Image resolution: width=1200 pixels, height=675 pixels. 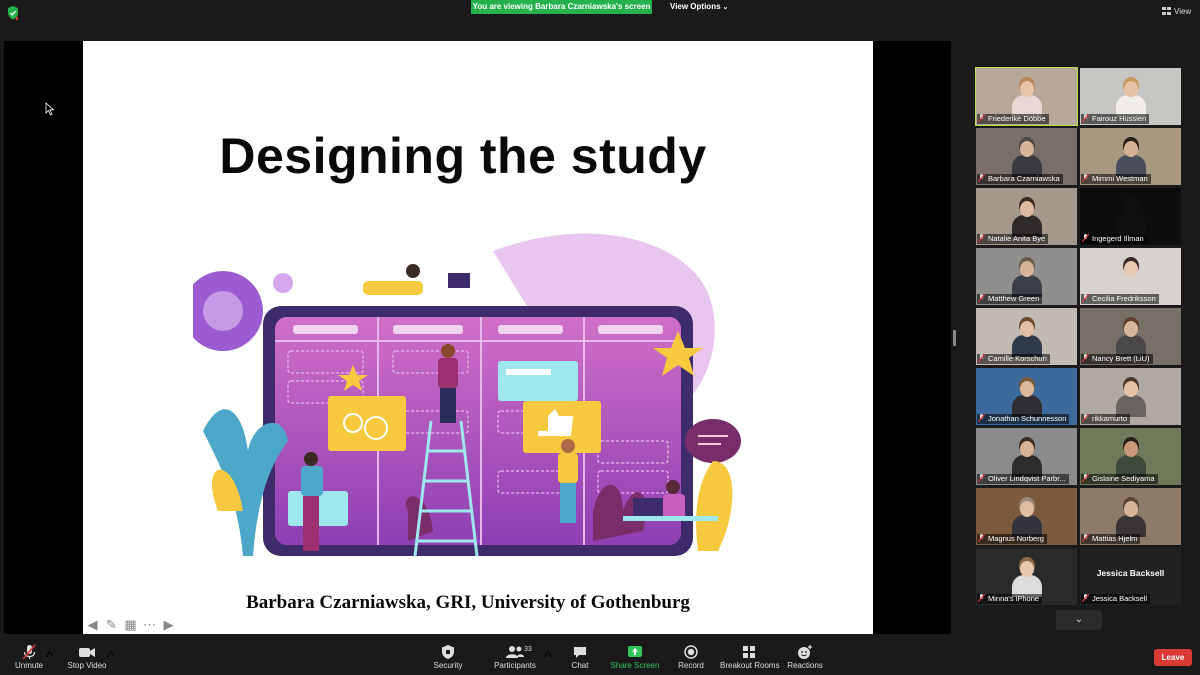 What do you see at coordinates (448, 659) in the screenshot?
I see `security-button: Security` at bounding box center [448, 659].